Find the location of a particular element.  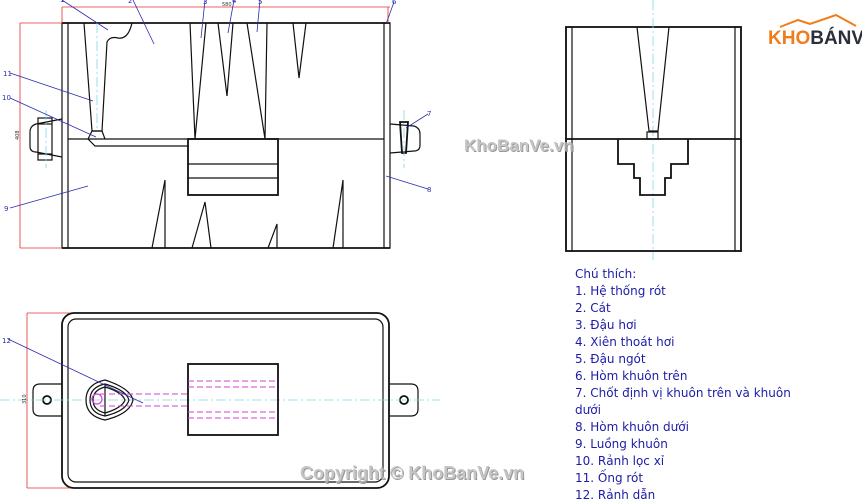

roof-icon is located at coordinates (818, 21).